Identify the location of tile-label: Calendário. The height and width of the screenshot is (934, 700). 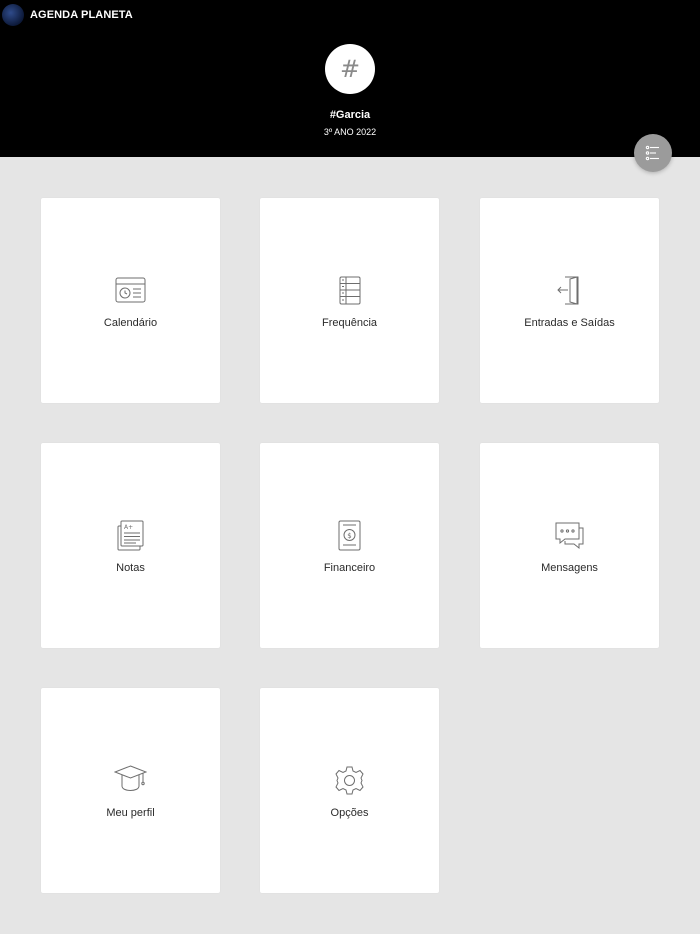
(130, 323).